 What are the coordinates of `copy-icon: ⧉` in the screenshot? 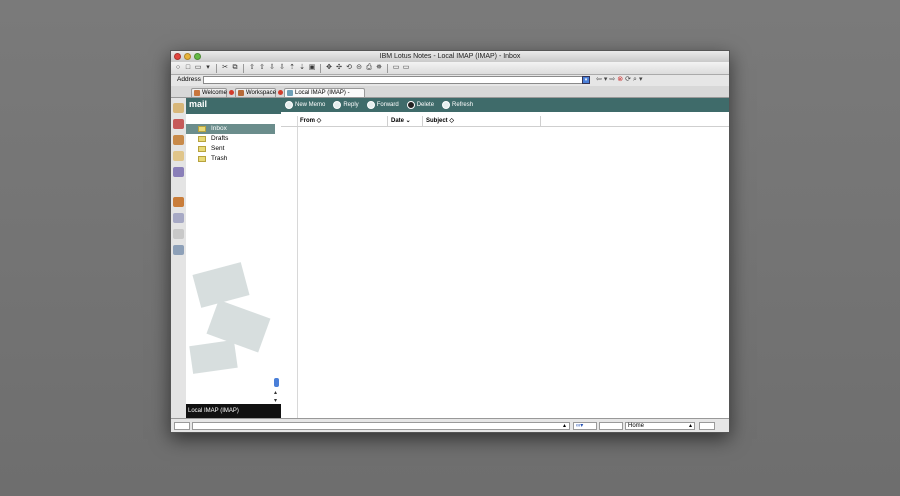 It's located at (235, 68).